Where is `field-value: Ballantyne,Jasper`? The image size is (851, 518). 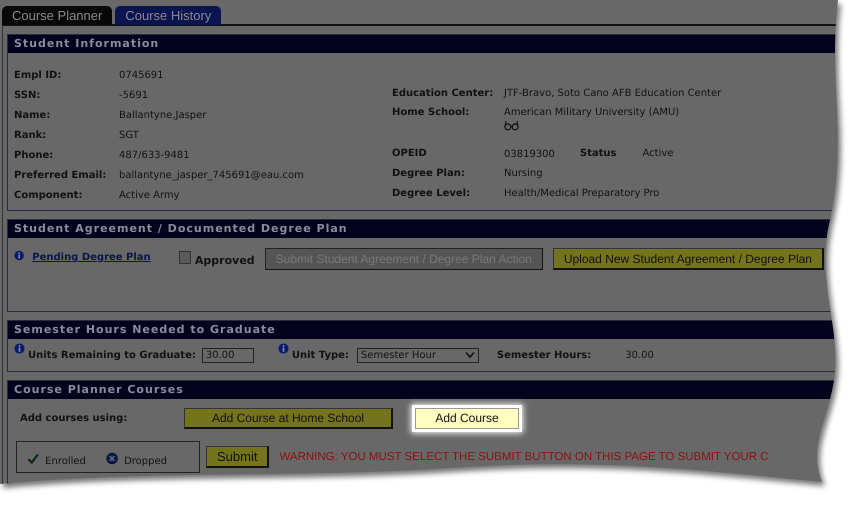 field-value: Ballantyne,Jasper is located at coordinates (162, 115).